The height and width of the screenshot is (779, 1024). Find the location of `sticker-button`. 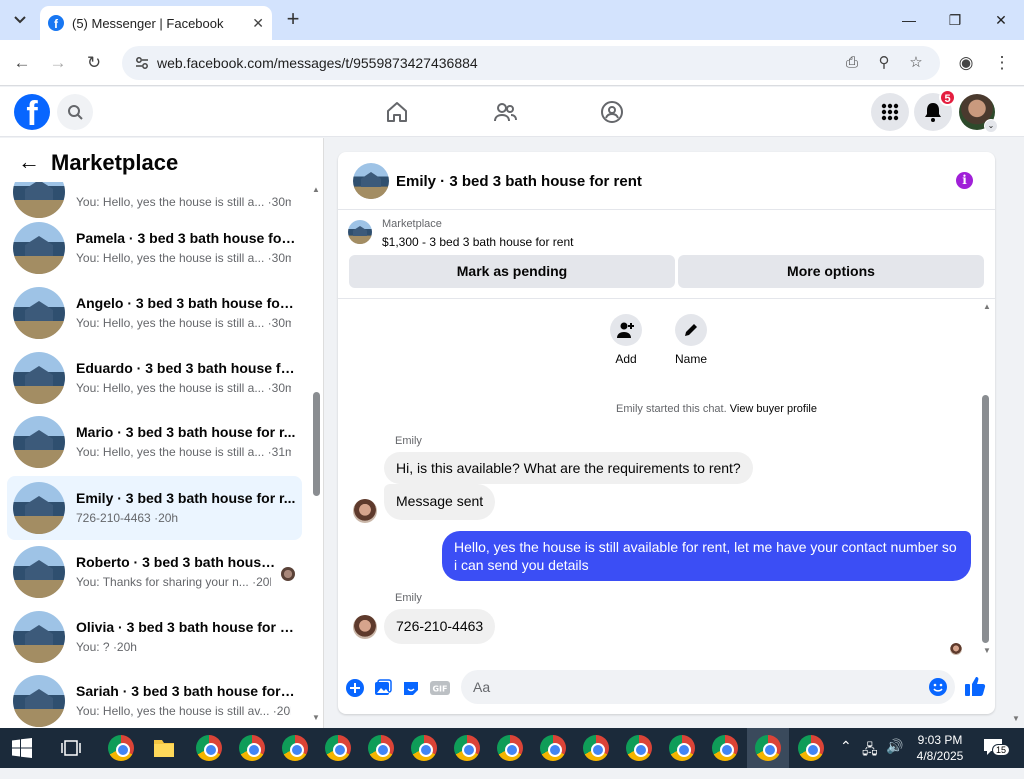

sticker-button is located at coordinates (411, 688).